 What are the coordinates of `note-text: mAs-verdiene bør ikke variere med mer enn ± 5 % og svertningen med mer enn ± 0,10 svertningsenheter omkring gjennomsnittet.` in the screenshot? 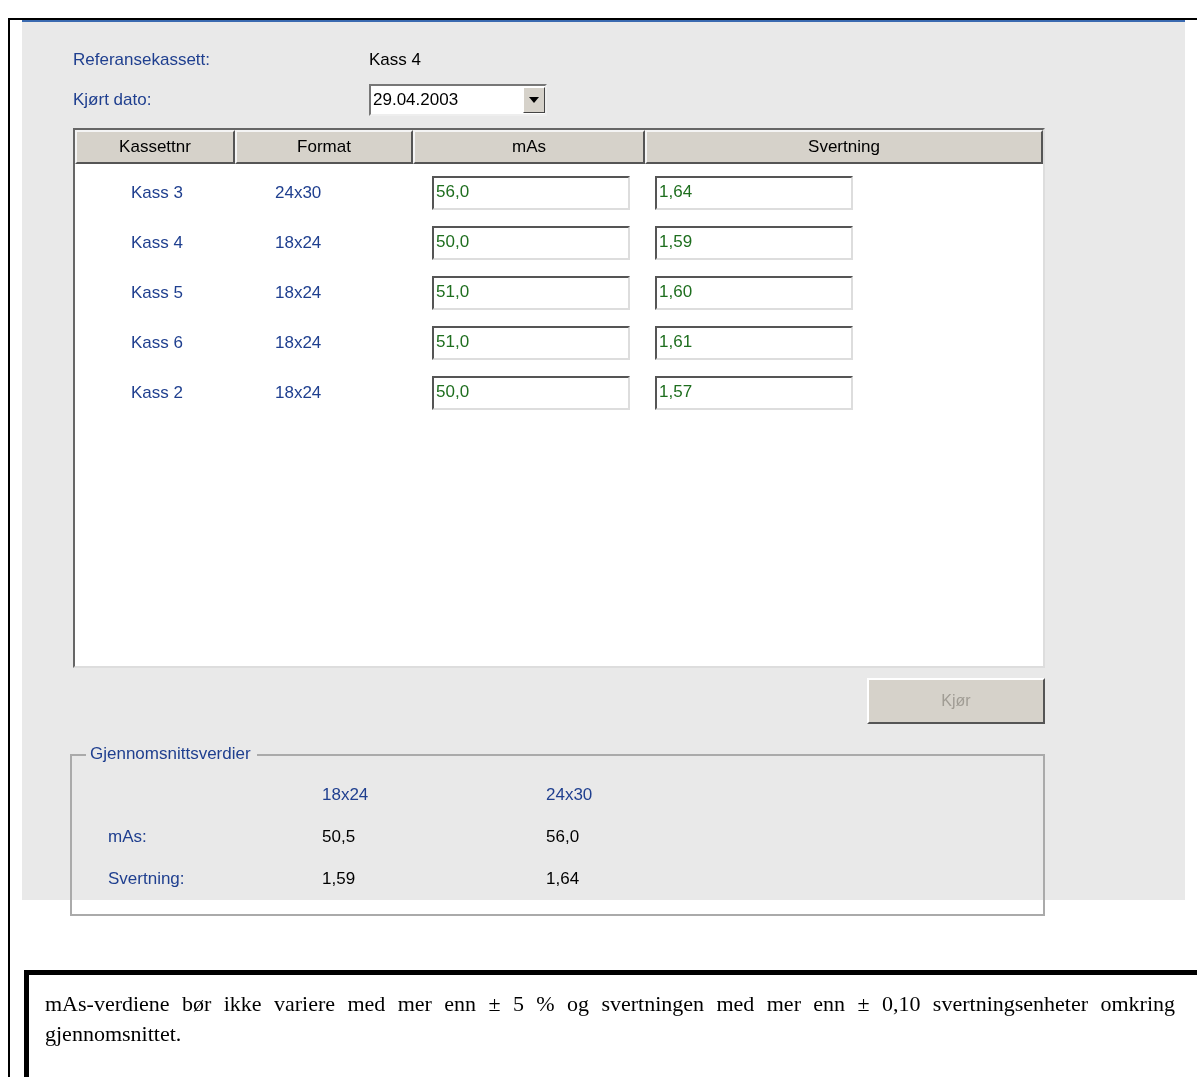 It's located at (610, 1019).